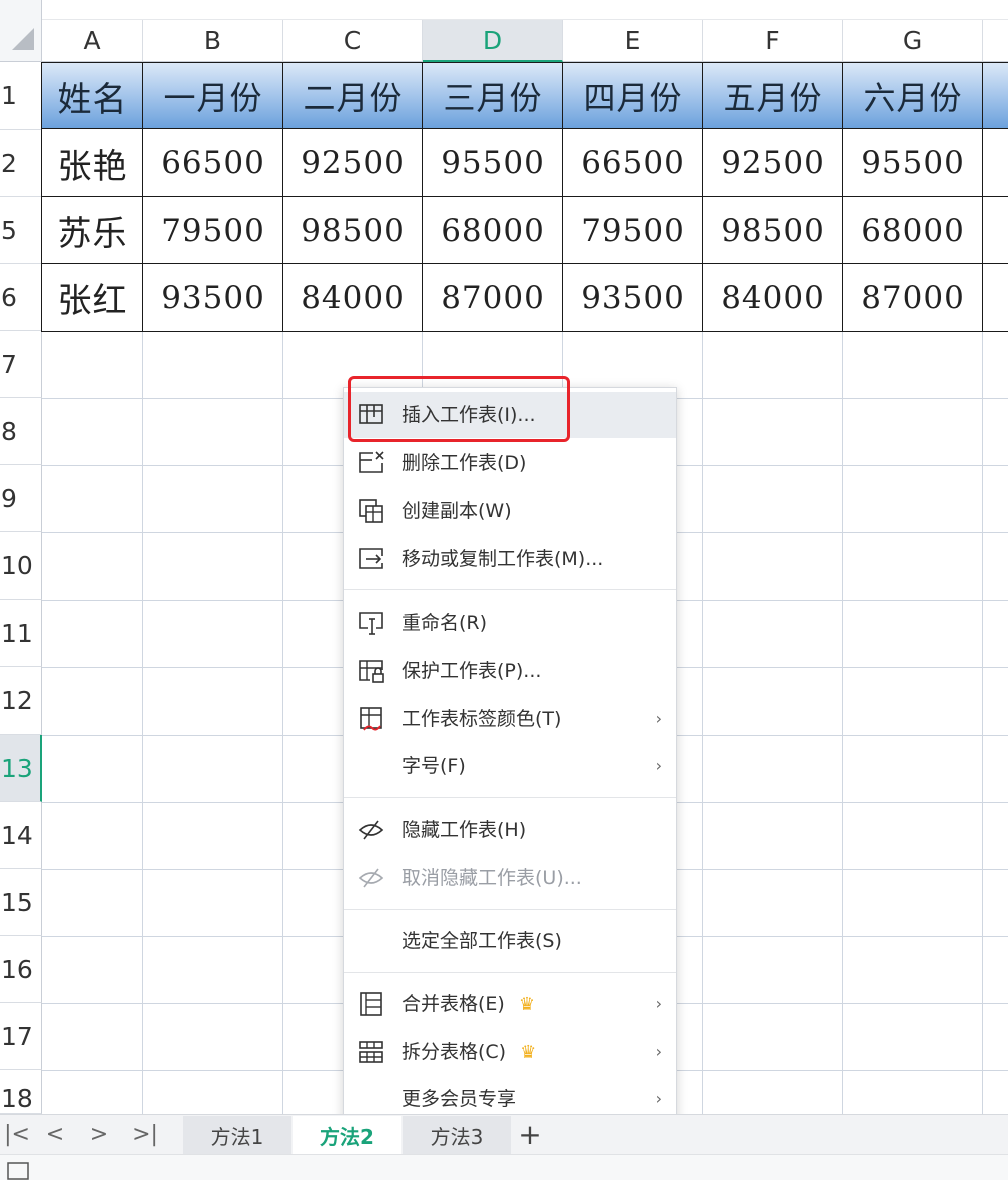 The image size is (1008, 1180). Describe the element at coordinates (21, 1092) in the screenshot. I see `row-header-18: 18` at that location.